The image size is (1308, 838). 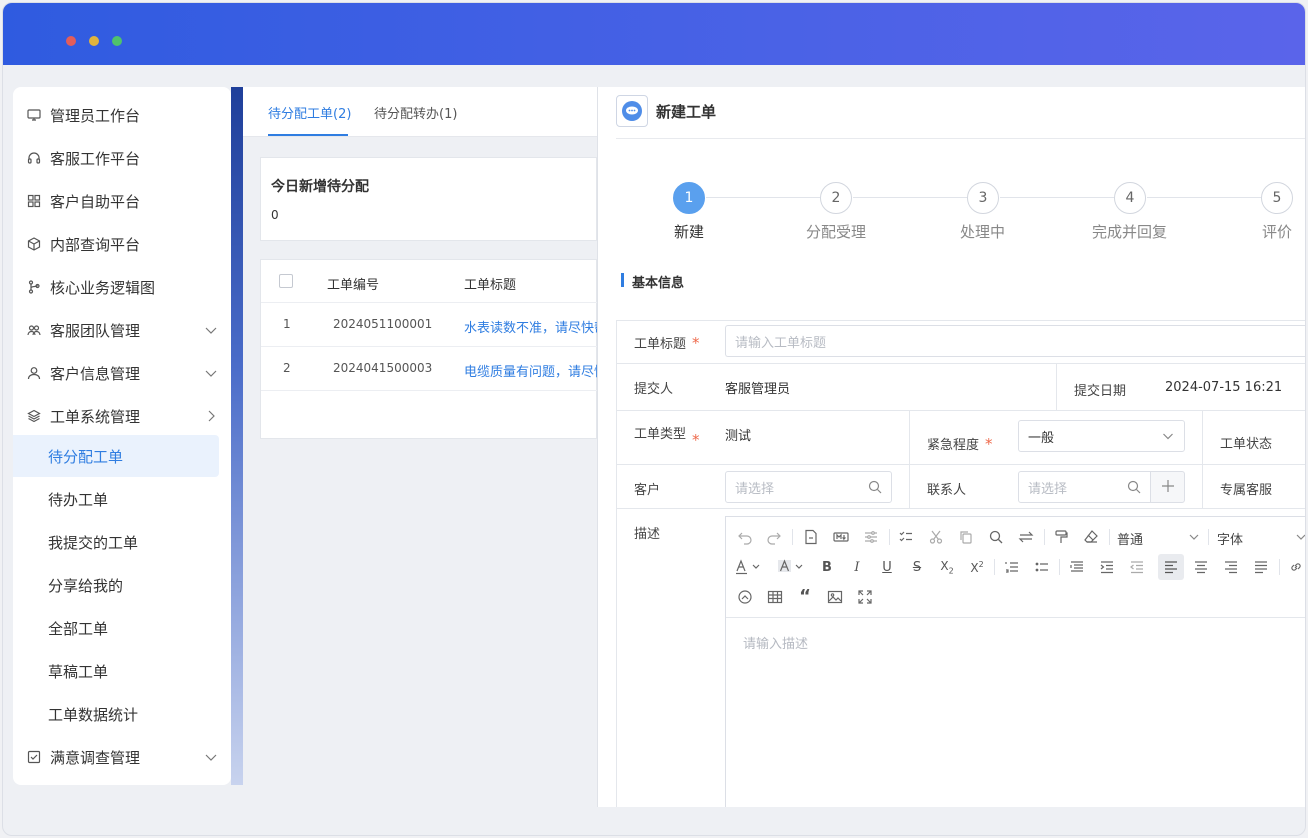 I want to click on copy-icon, so click(x=966, y=537).